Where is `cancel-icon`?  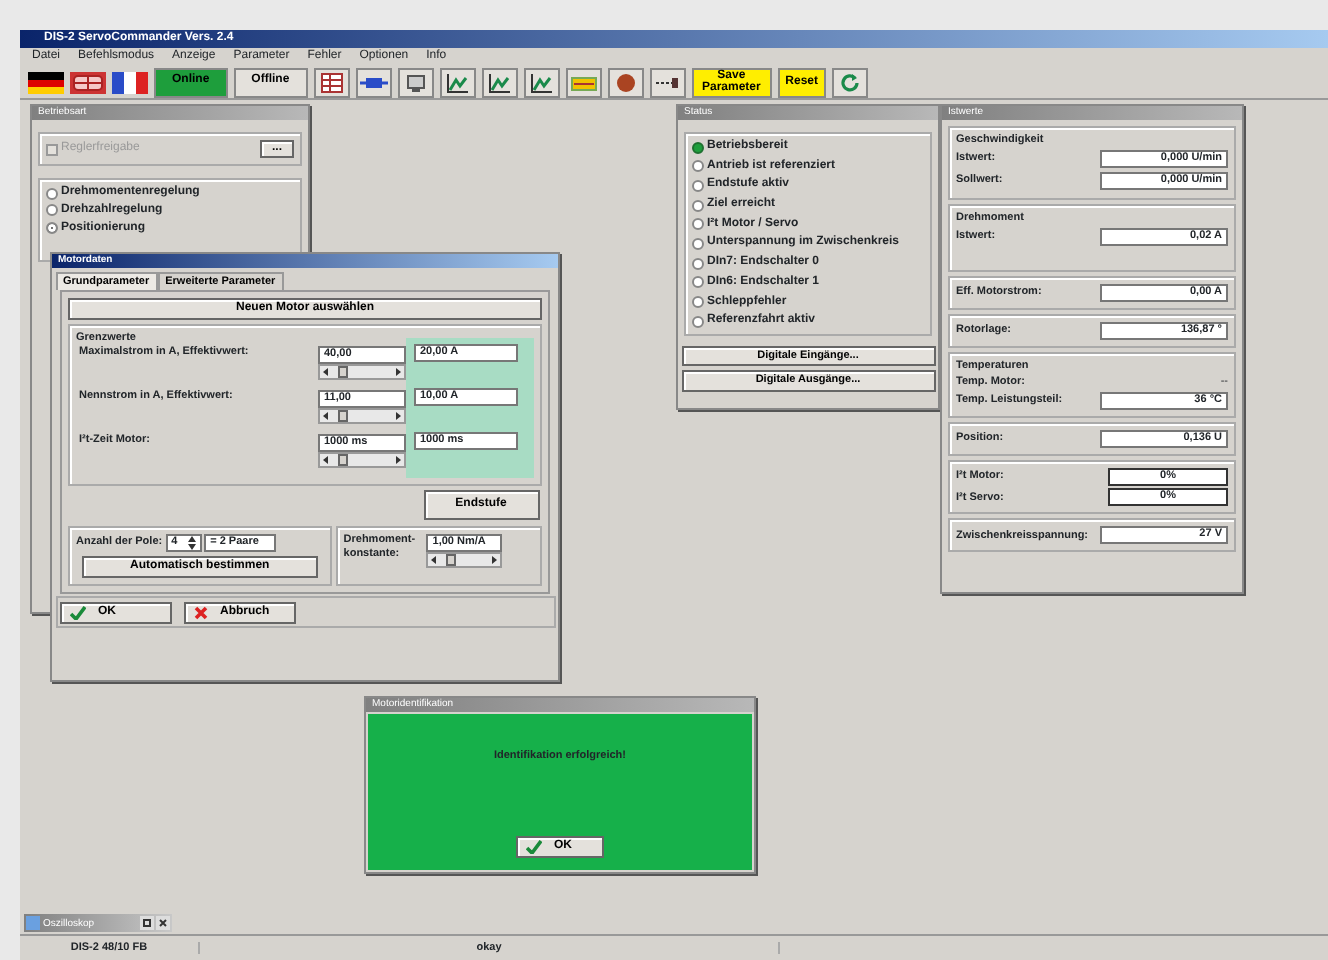
cancel-icon is located at coordinates (201, 612).